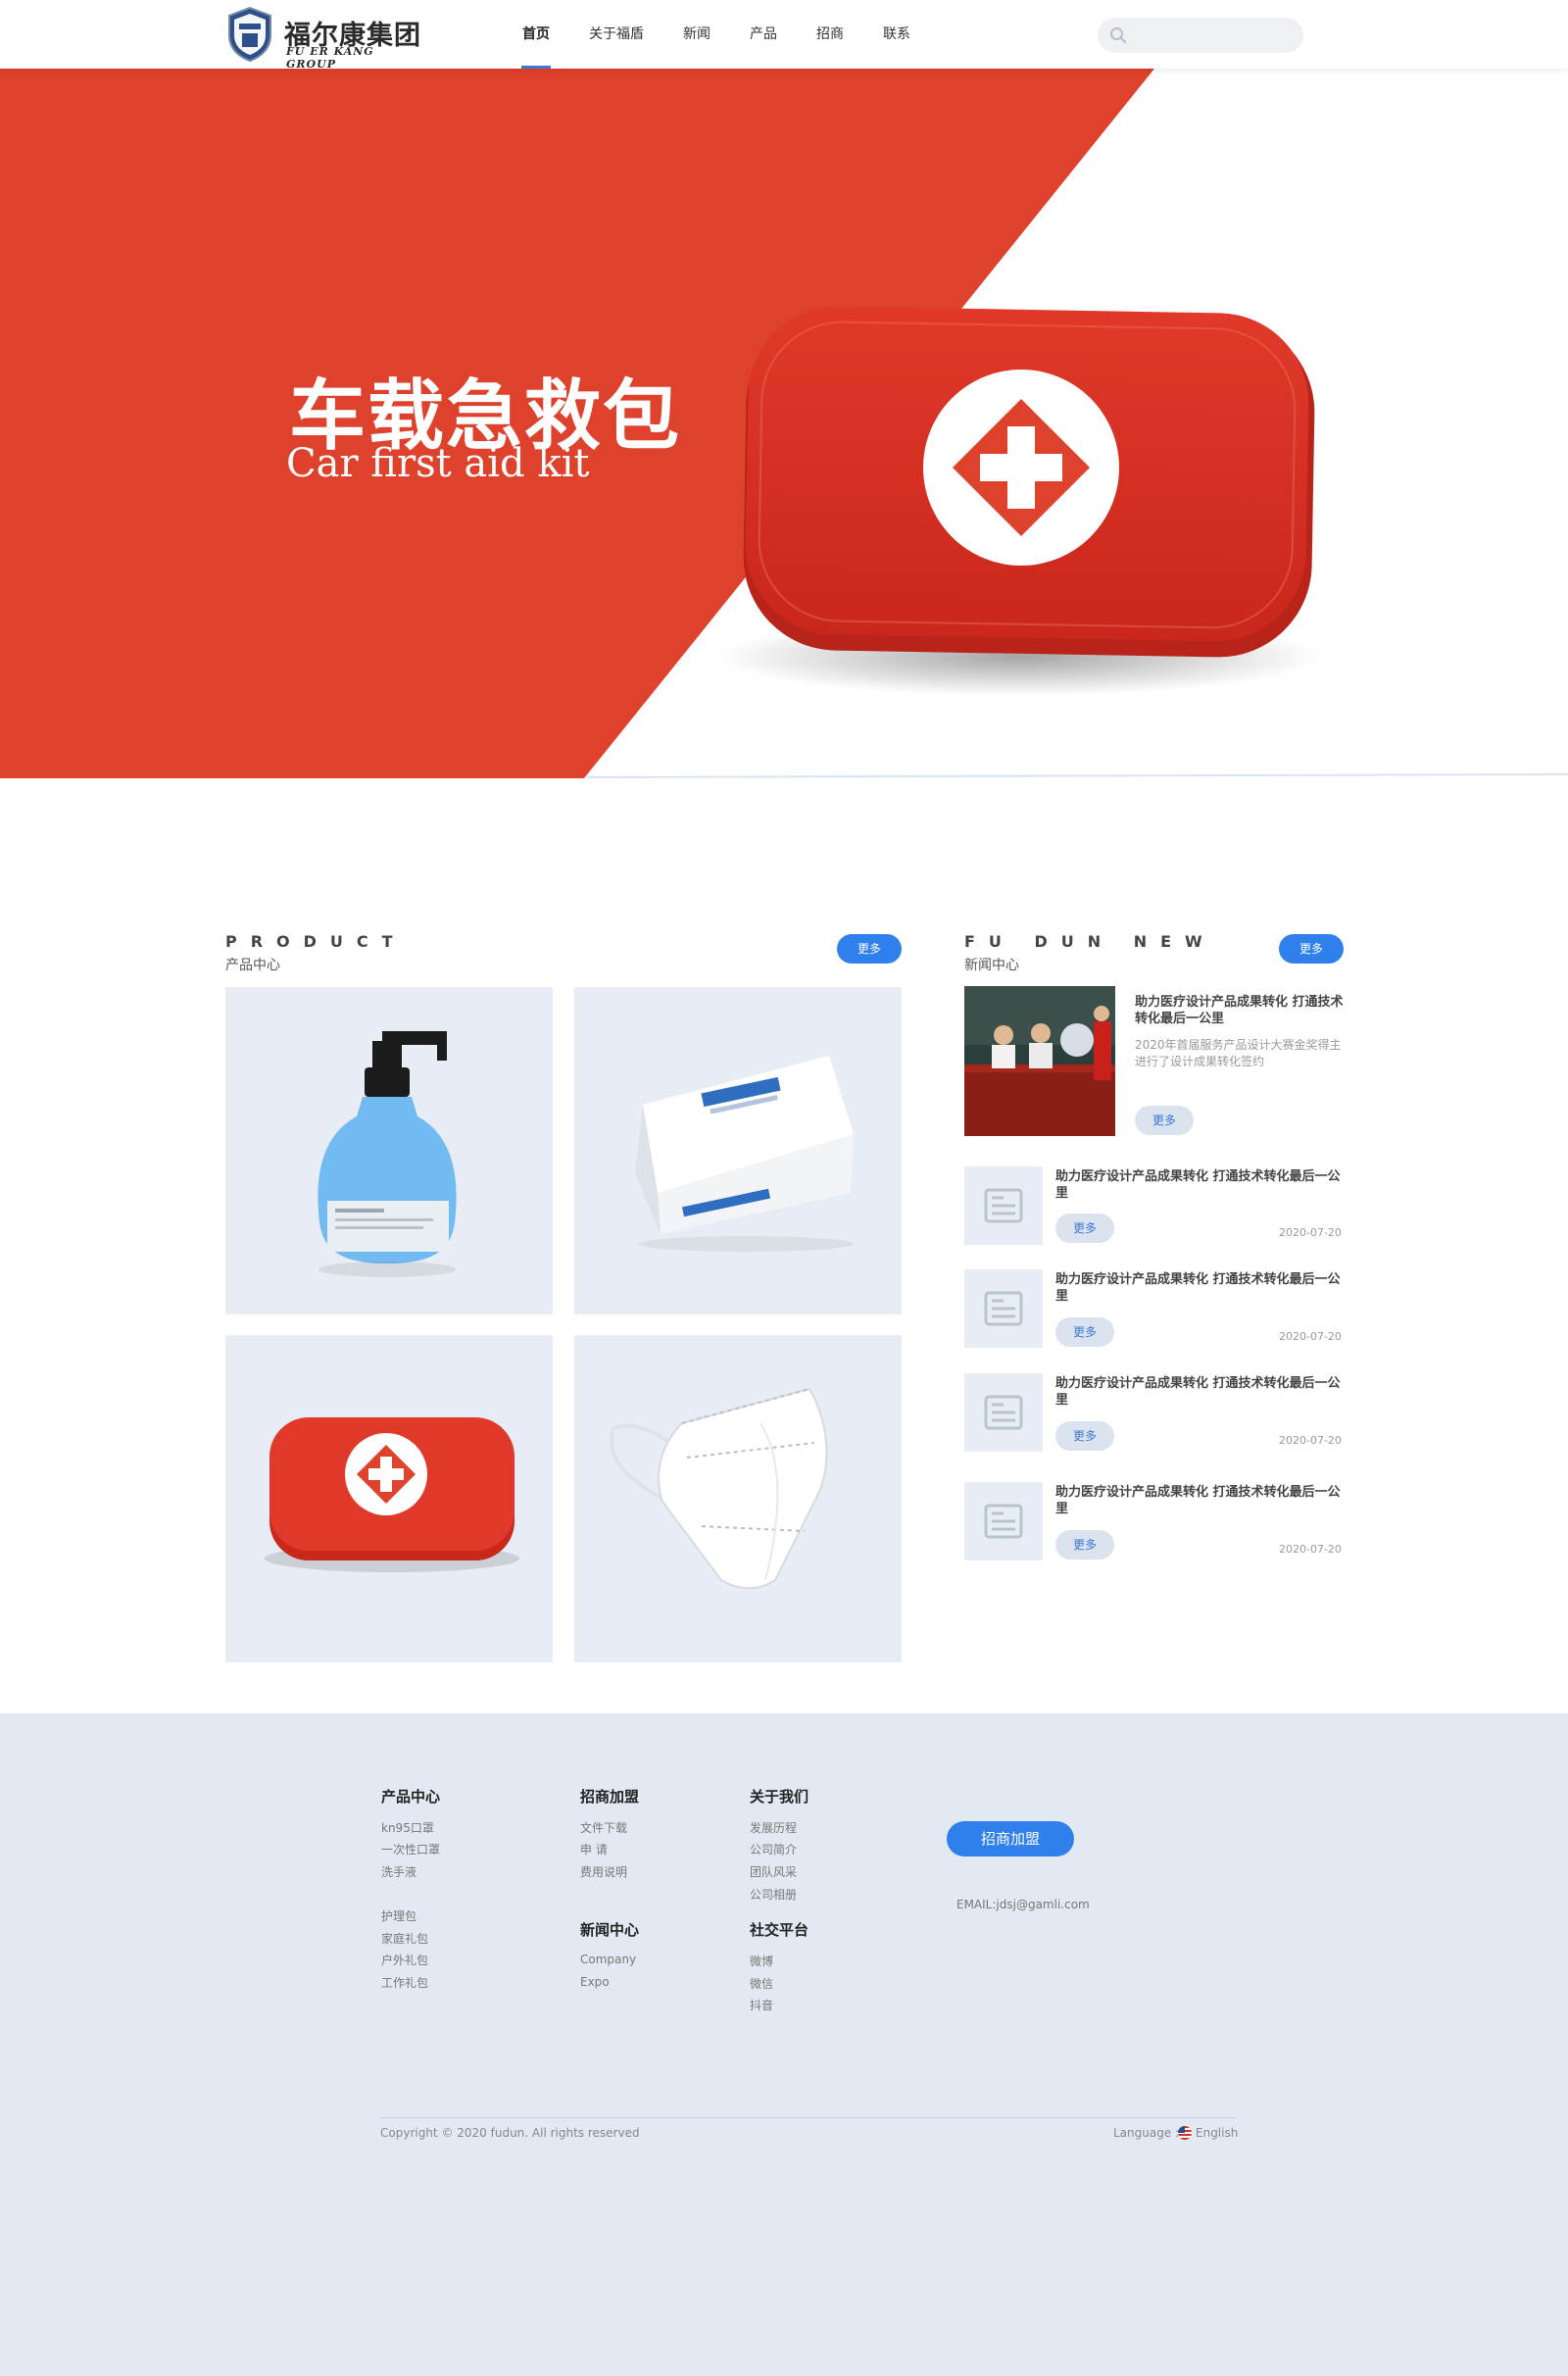 This screenshot has height=2376, width=1568. Describe the element at coordinates (991, 965) in the screenshot. I see `news-section-title-cn: 新闻中心` at that location.